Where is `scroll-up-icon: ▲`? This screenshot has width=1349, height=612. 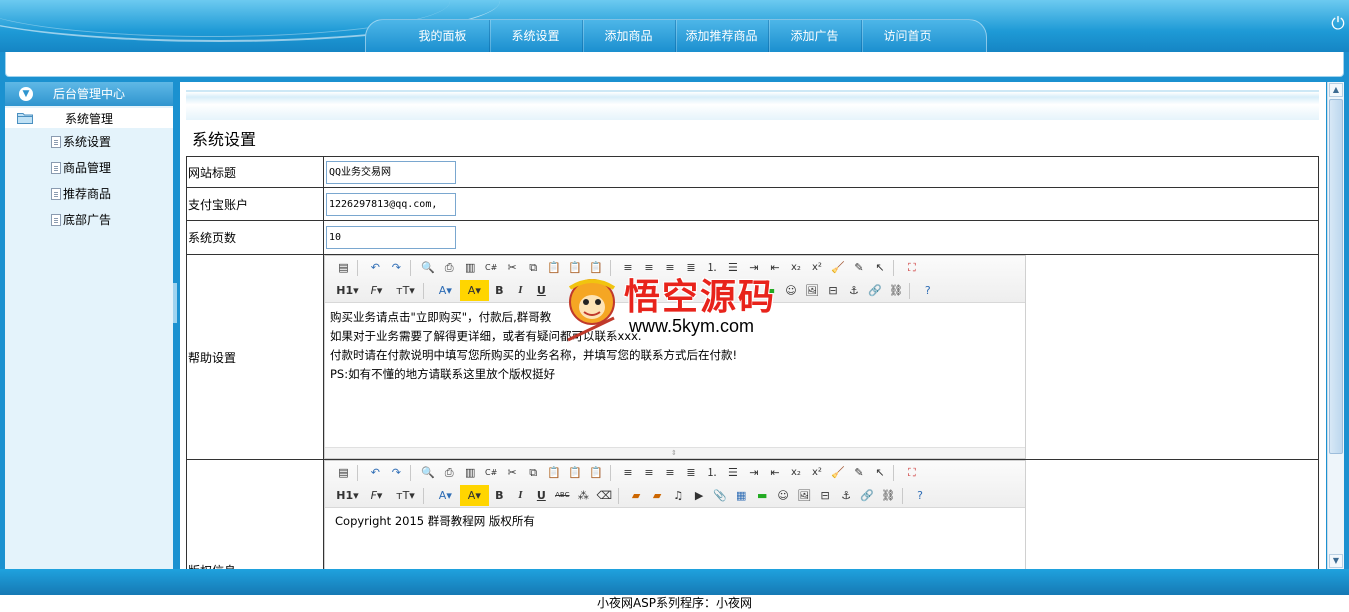
scroll-up-icon: ▲ is located at coordinates (1336, 90).